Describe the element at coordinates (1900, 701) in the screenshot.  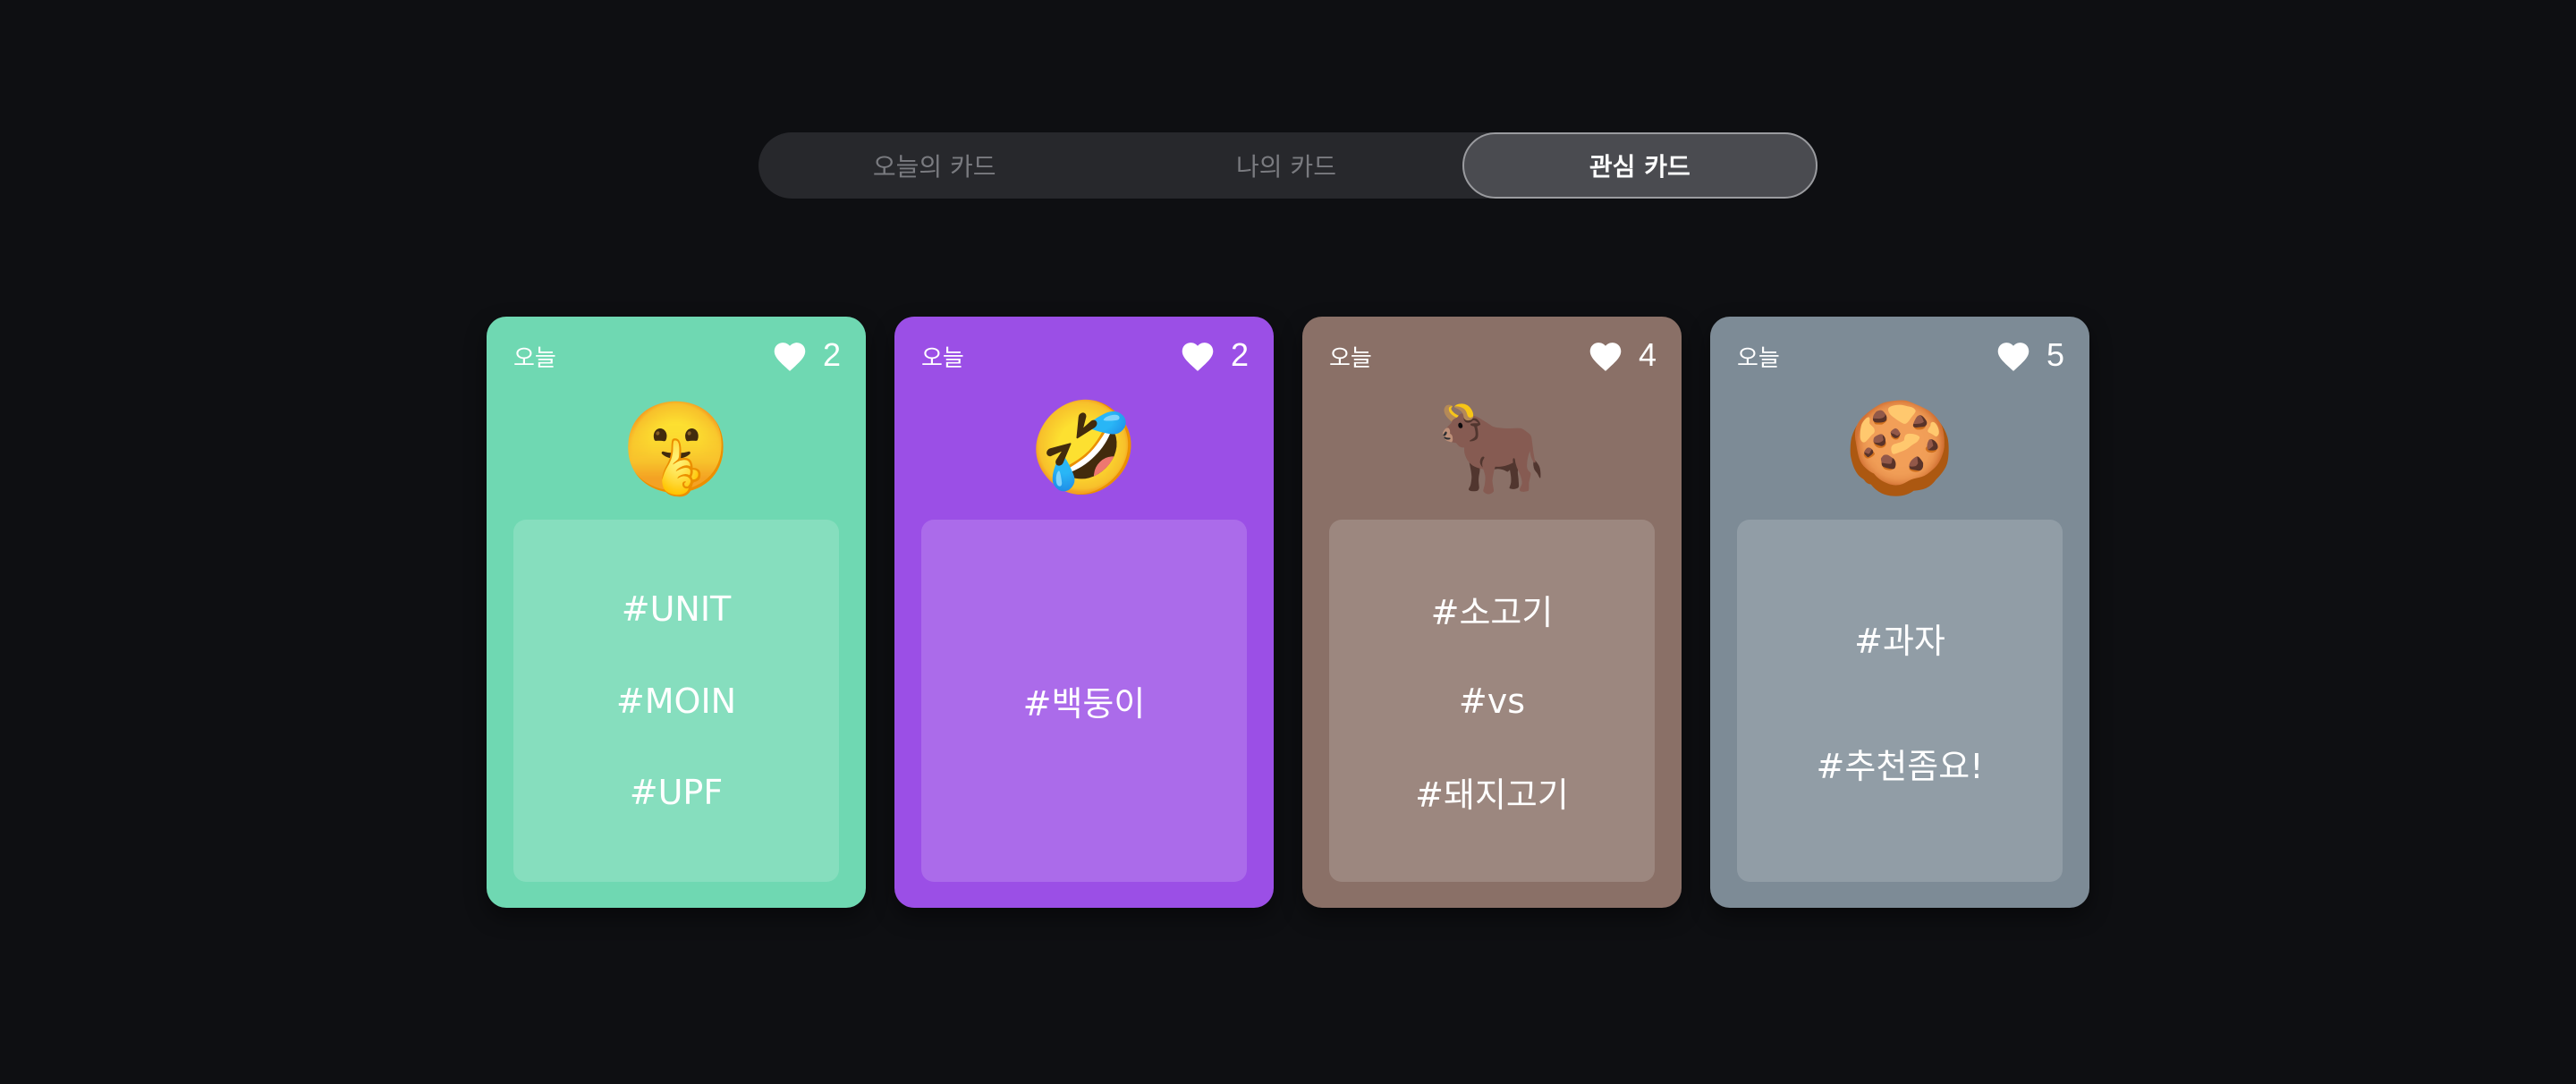
I see `tag-box: #과자 #추천좀요!` at that location.